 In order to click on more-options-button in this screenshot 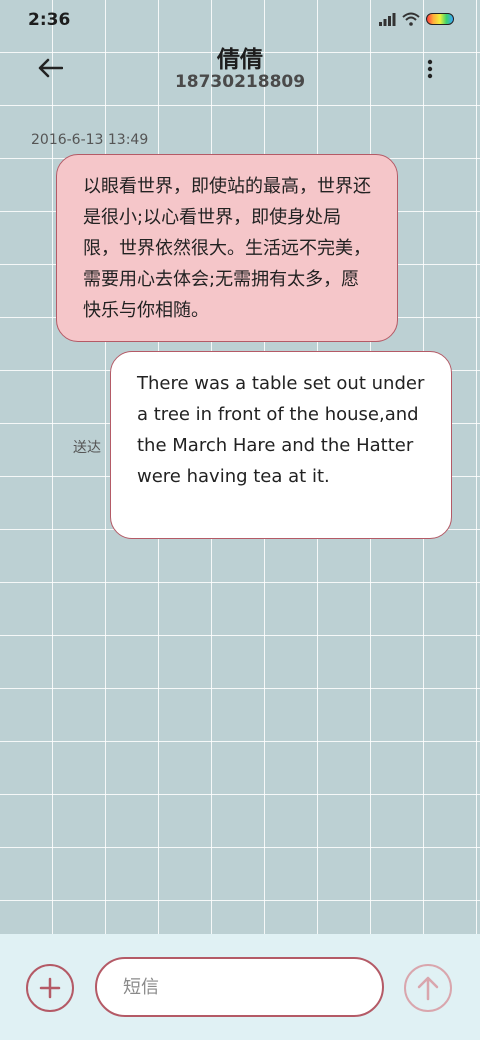, I will do `click(430, 69)`.